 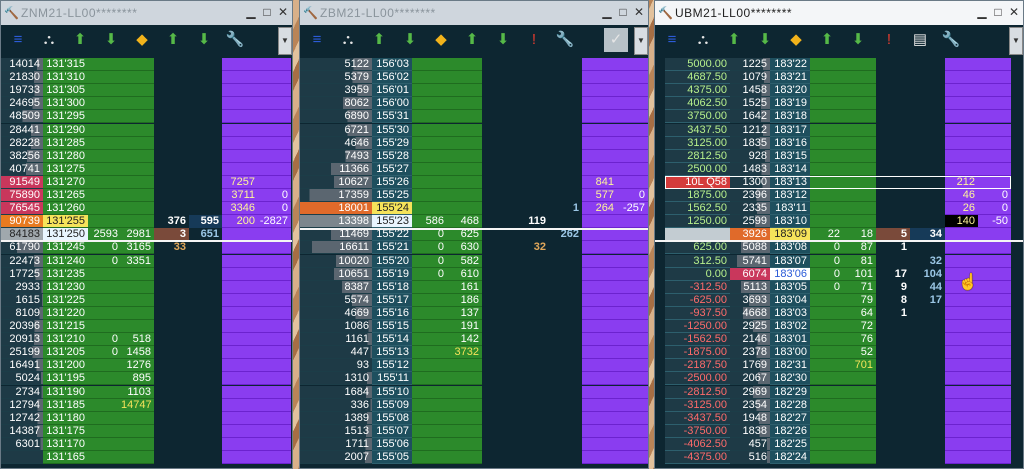 What do you see at coordinates (137, 261) in the screenshot?
I see `ladder-cell: 3351` at bounding box center [137, 261].